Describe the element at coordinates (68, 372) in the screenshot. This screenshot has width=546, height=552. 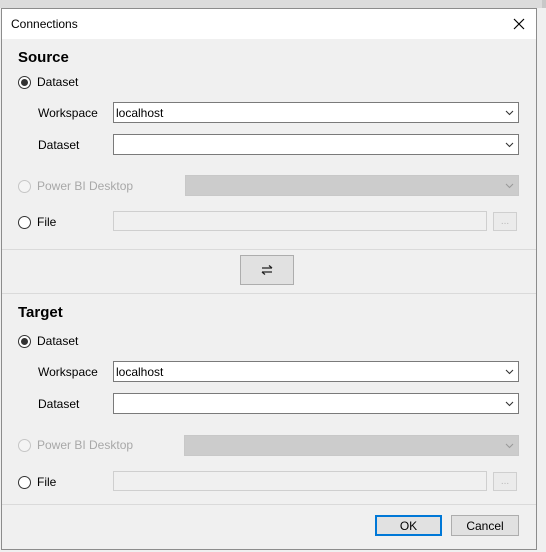
I see `target-workspace-label: Workspace` at that location.